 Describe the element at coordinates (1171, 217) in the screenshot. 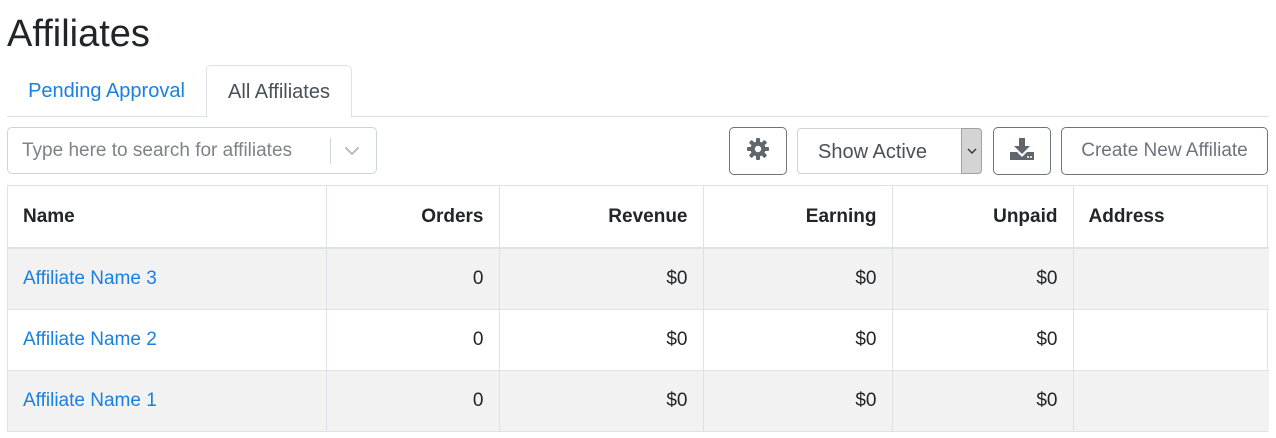

I see `column-header-address: Address` at that location.